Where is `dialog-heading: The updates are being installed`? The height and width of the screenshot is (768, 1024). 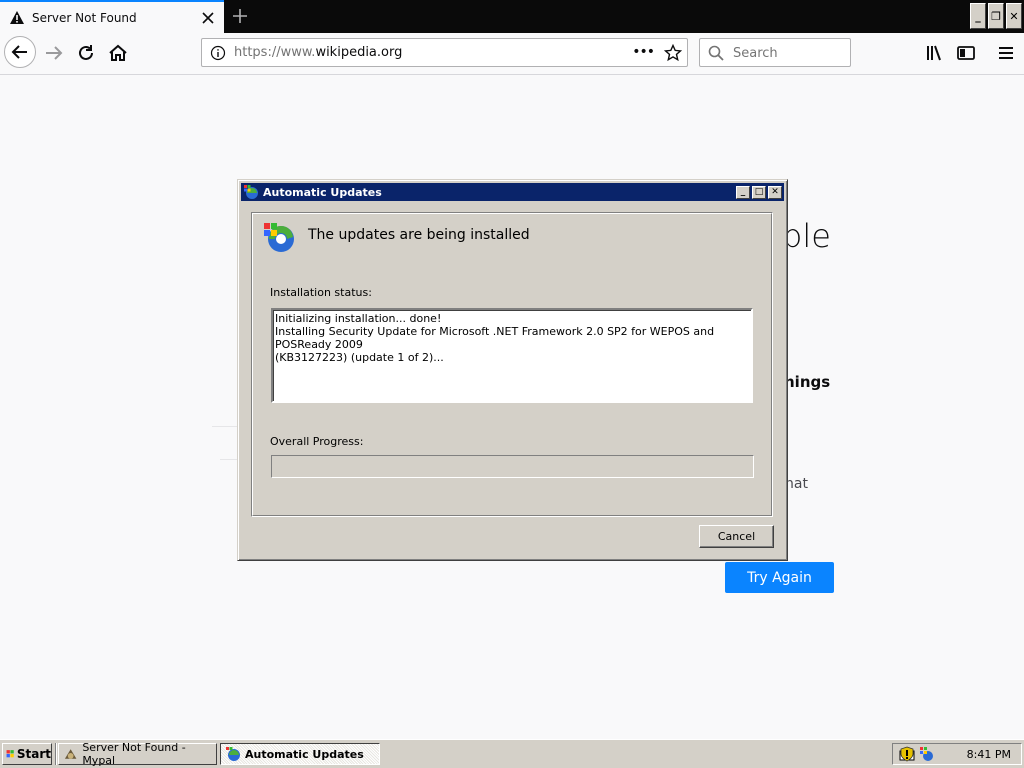 dialog-heading: The updates are being installed is located at coordinates (419, 235).